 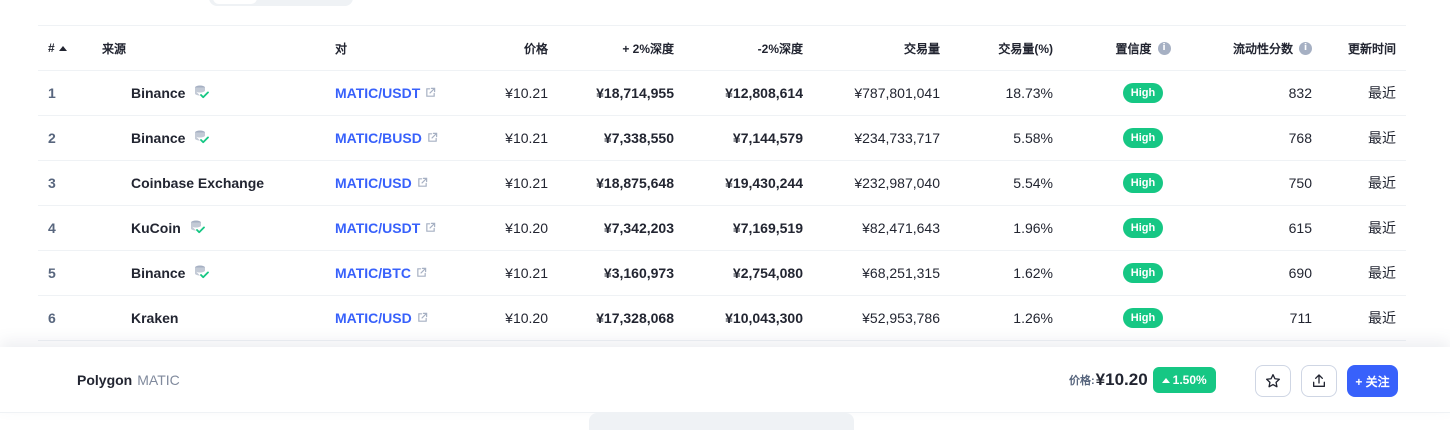 I want to click on header-plus-depth: + 2%深度, so click(x=616, y=48).